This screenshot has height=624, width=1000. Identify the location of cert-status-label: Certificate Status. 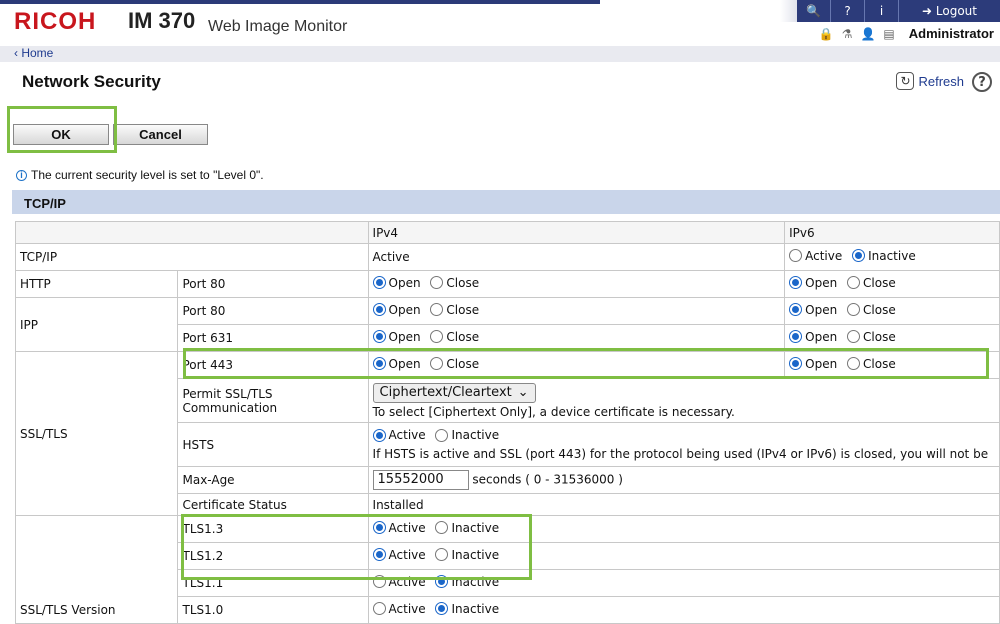
(273, 504).